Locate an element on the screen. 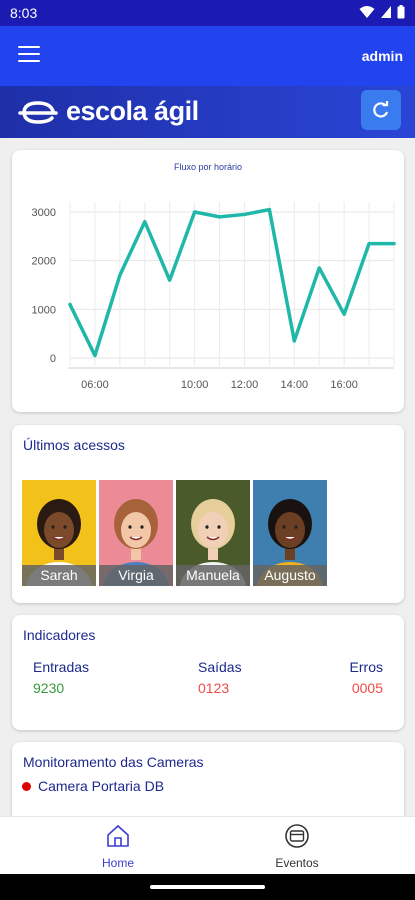 Image resolution: width=415 pixels, height=900 pixels. menu-icon is located at coordinates (29, 47).